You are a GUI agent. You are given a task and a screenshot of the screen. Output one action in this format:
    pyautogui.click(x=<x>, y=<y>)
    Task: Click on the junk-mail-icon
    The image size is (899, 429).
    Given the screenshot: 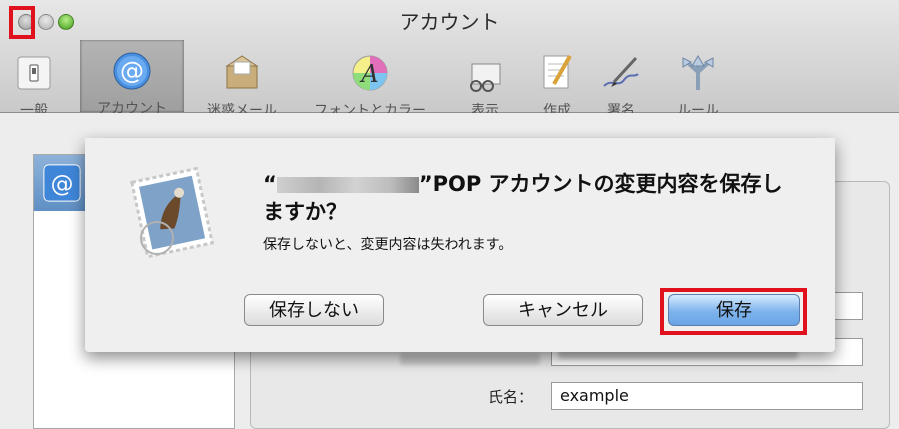 What is the action you would take?
    pyautogui.click(x=242, y=72)
    